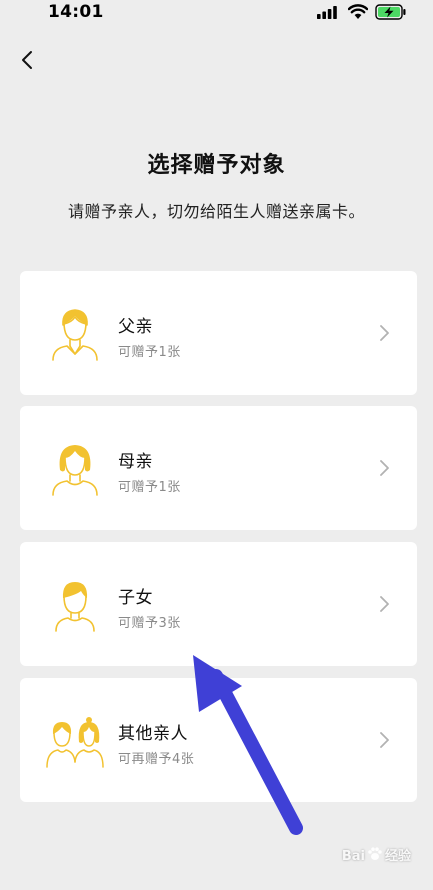 The image size is (433, 890). What do you see at coordinates (397, 856) in the screenshot?
I see `watermark-text: 经验` at bounding box center [397, 856].